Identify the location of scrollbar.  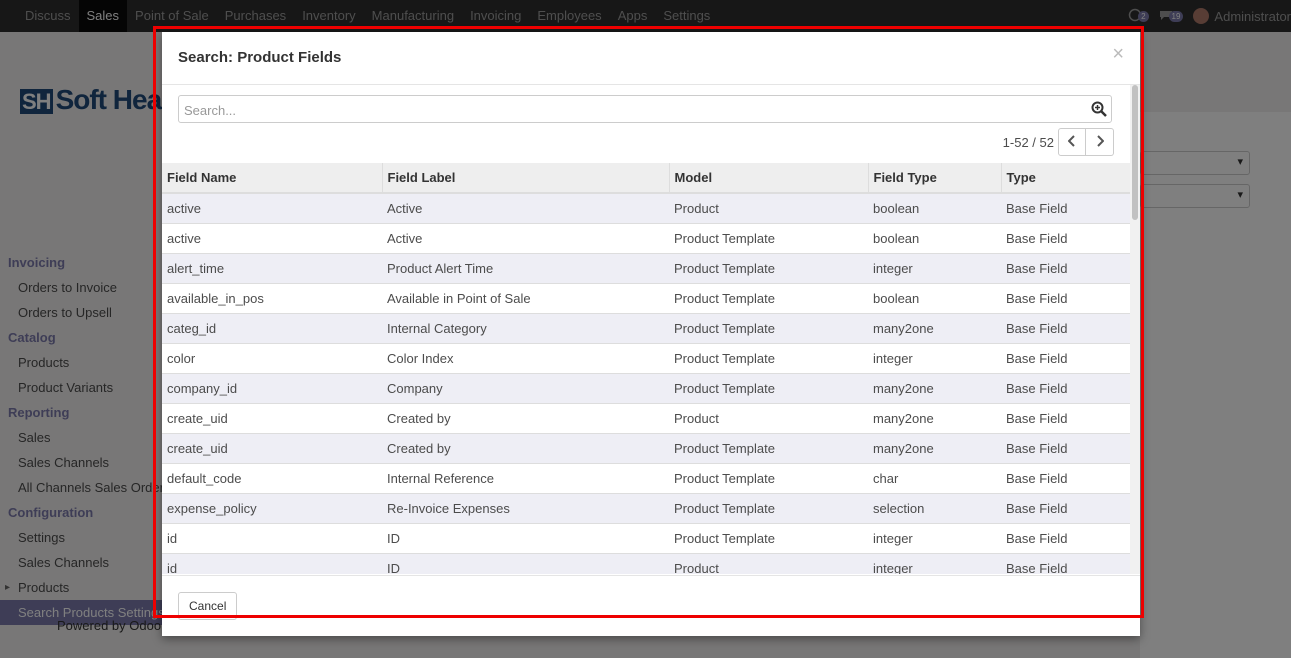
(1135, 329).